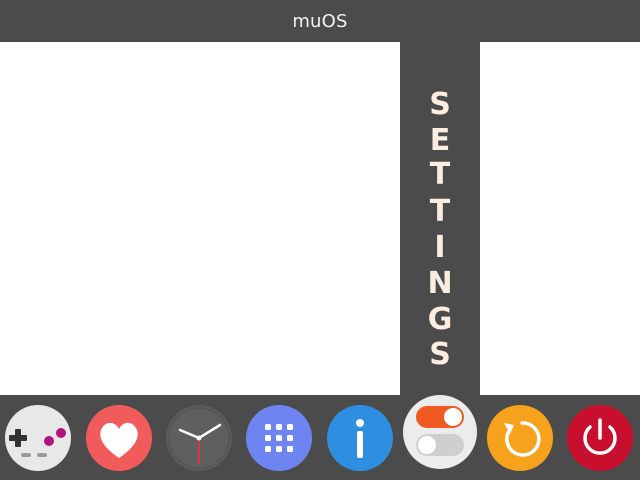 Image resolution: width=640 pixels, height=480 pixels. What do you see at coordinates (440, 283) in the screenshot?
I see `section-label-letter: N` at bounding box center [440, 283].